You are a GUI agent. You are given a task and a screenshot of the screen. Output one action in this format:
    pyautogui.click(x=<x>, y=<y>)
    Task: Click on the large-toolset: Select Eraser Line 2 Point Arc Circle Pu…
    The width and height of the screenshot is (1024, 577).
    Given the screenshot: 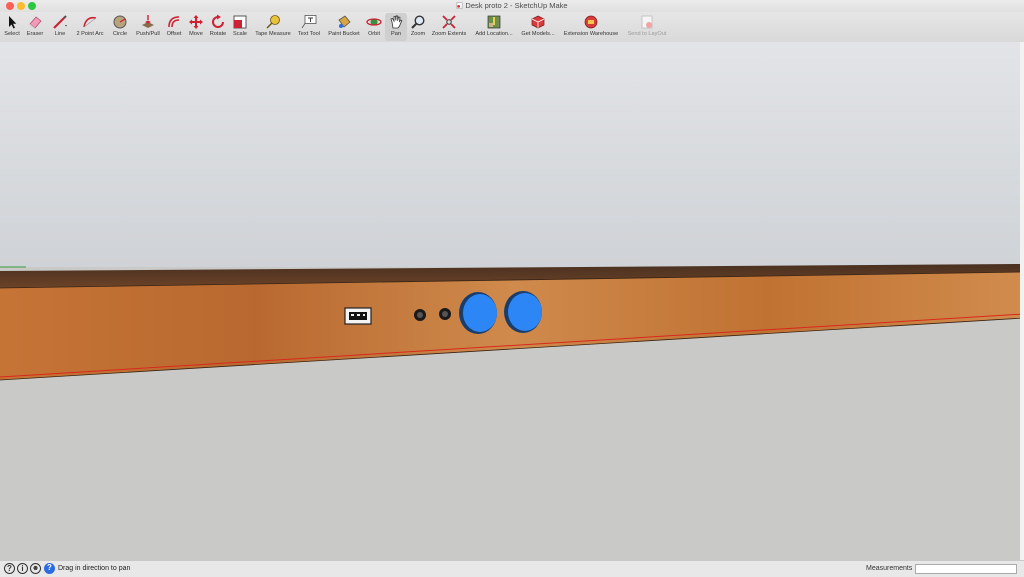 What is the action you would take?
    pyautogui.click(x=512, y=27)
    